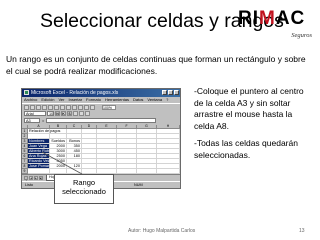 This screenshot has height=240, width=320. Describe the element at coordinates (50, 113) in the screenshot. I see `font-size-select: 10` at that location.